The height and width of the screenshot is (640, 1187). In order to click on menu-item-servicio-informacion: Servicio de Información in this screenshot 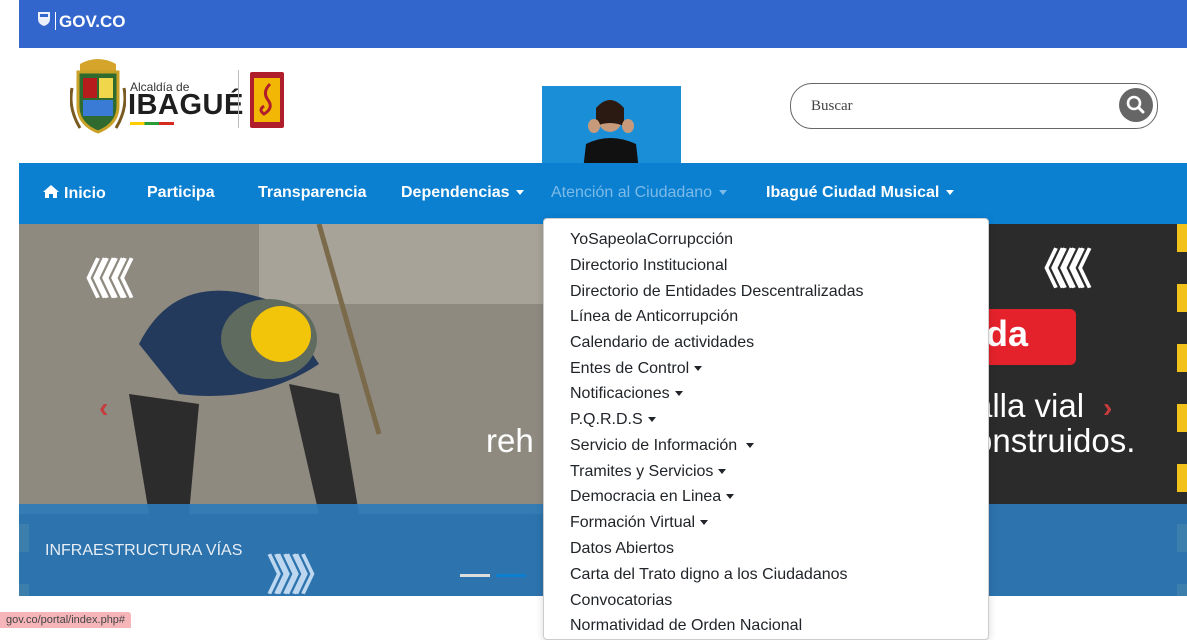, I will do `click(662, 446)`.